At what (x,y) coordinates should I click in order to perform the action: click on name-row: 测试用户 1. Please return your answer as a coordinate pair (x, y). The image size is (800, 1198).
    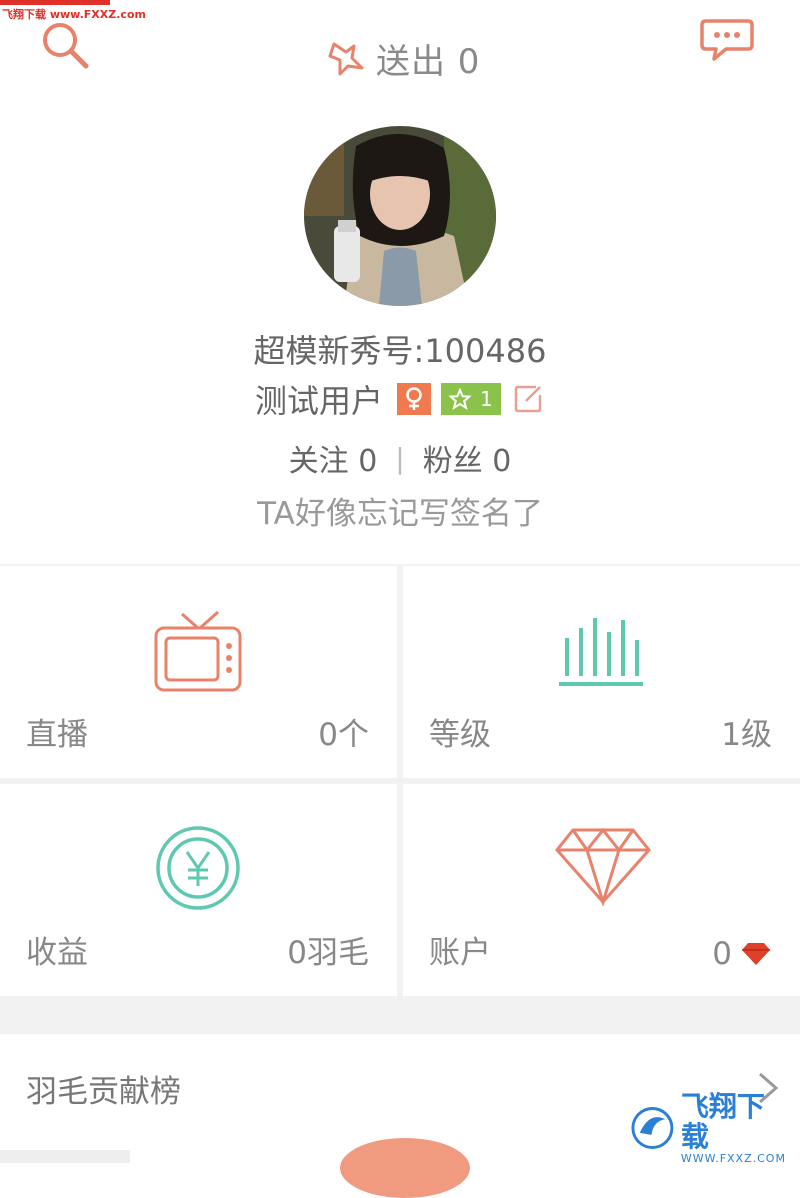
    Looking at the image, I should click on (400, 399).